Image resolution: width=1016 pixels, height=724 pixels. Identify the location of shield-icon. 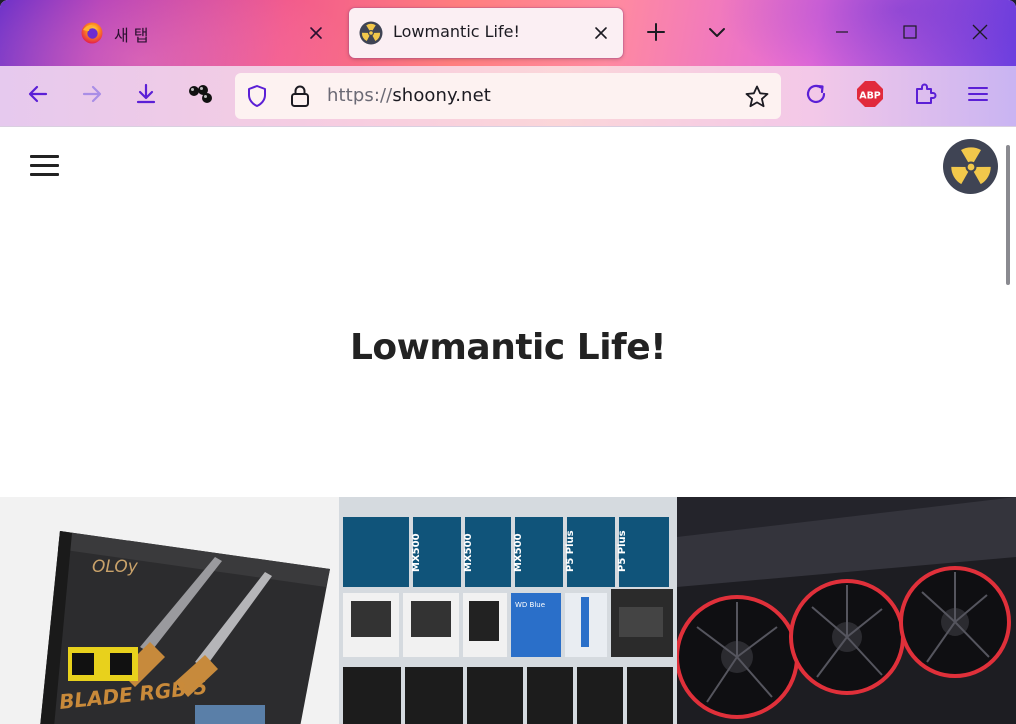
(257, 98).